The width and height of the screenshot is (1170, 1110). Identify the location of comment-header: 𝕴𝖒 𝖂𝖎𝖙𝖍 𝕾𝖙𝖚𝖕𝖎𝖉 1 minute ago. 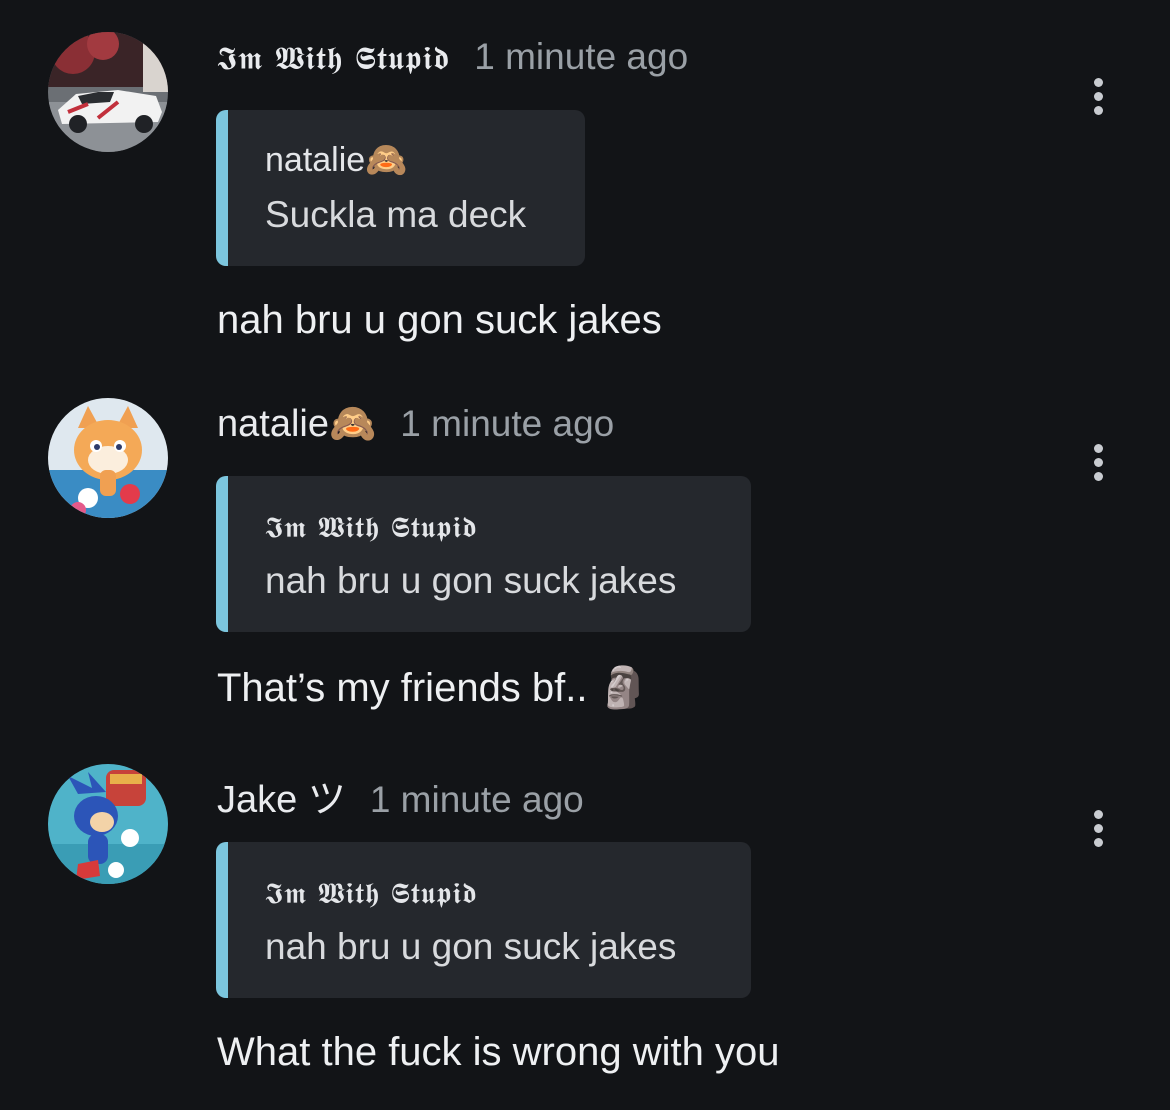
(452, 57).